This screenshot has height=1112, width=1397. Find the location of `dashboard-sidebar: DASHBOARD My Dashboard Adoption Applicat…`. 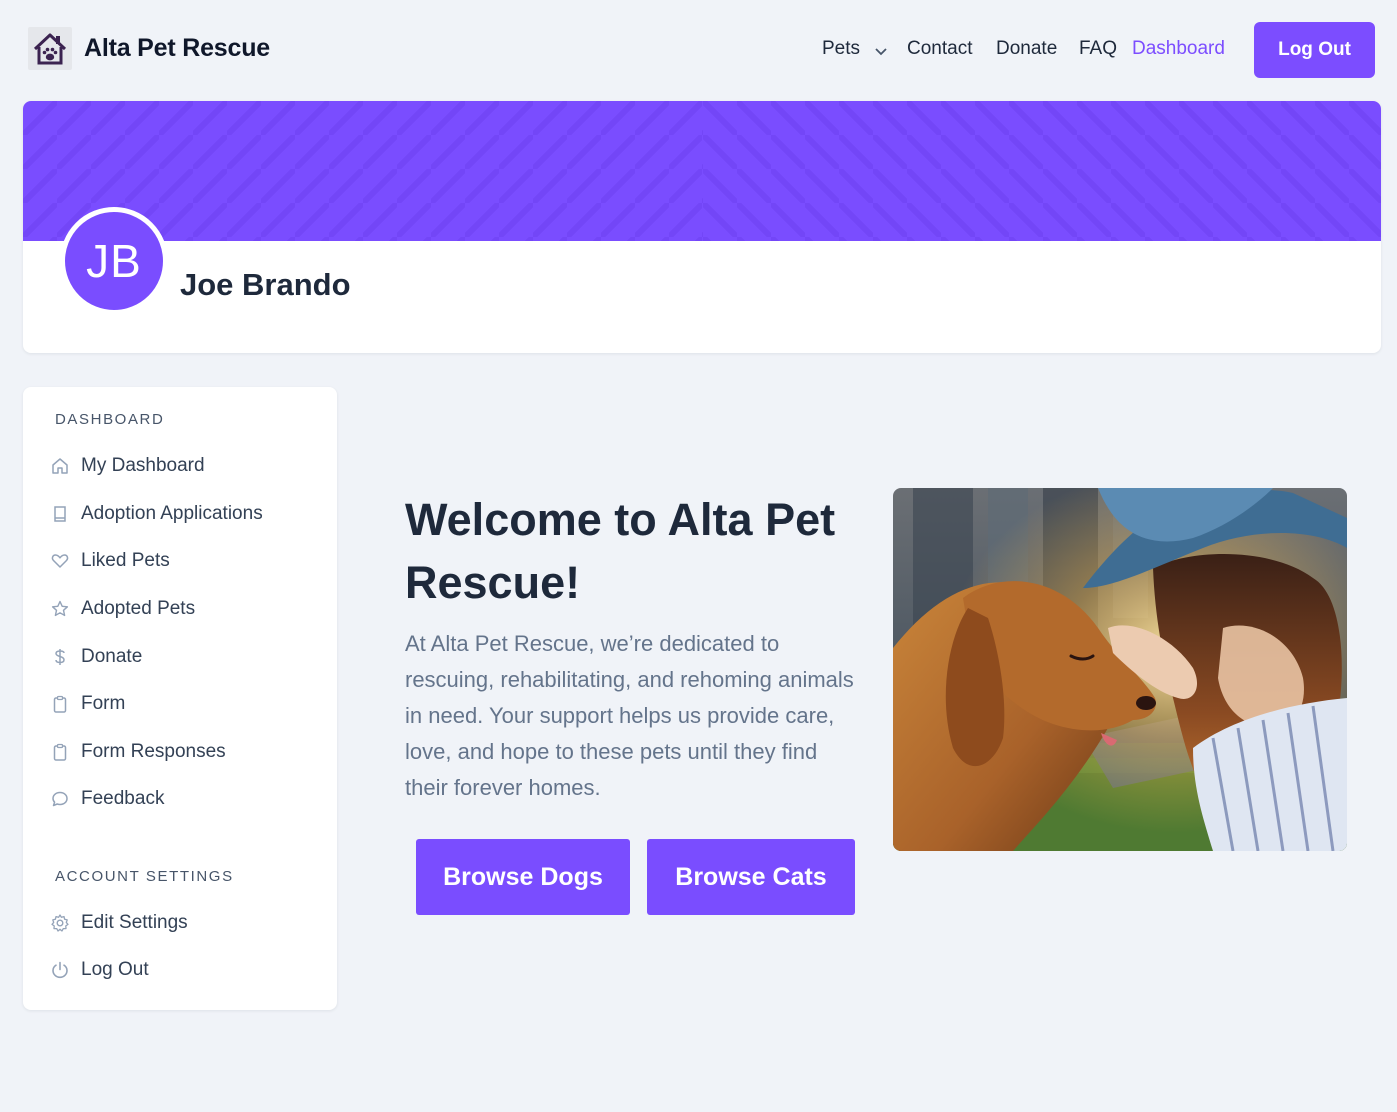

dashboard-sidebar: DASHBOARD My Dashboard Adoption Applicat… is located at coordinates (180, 698).